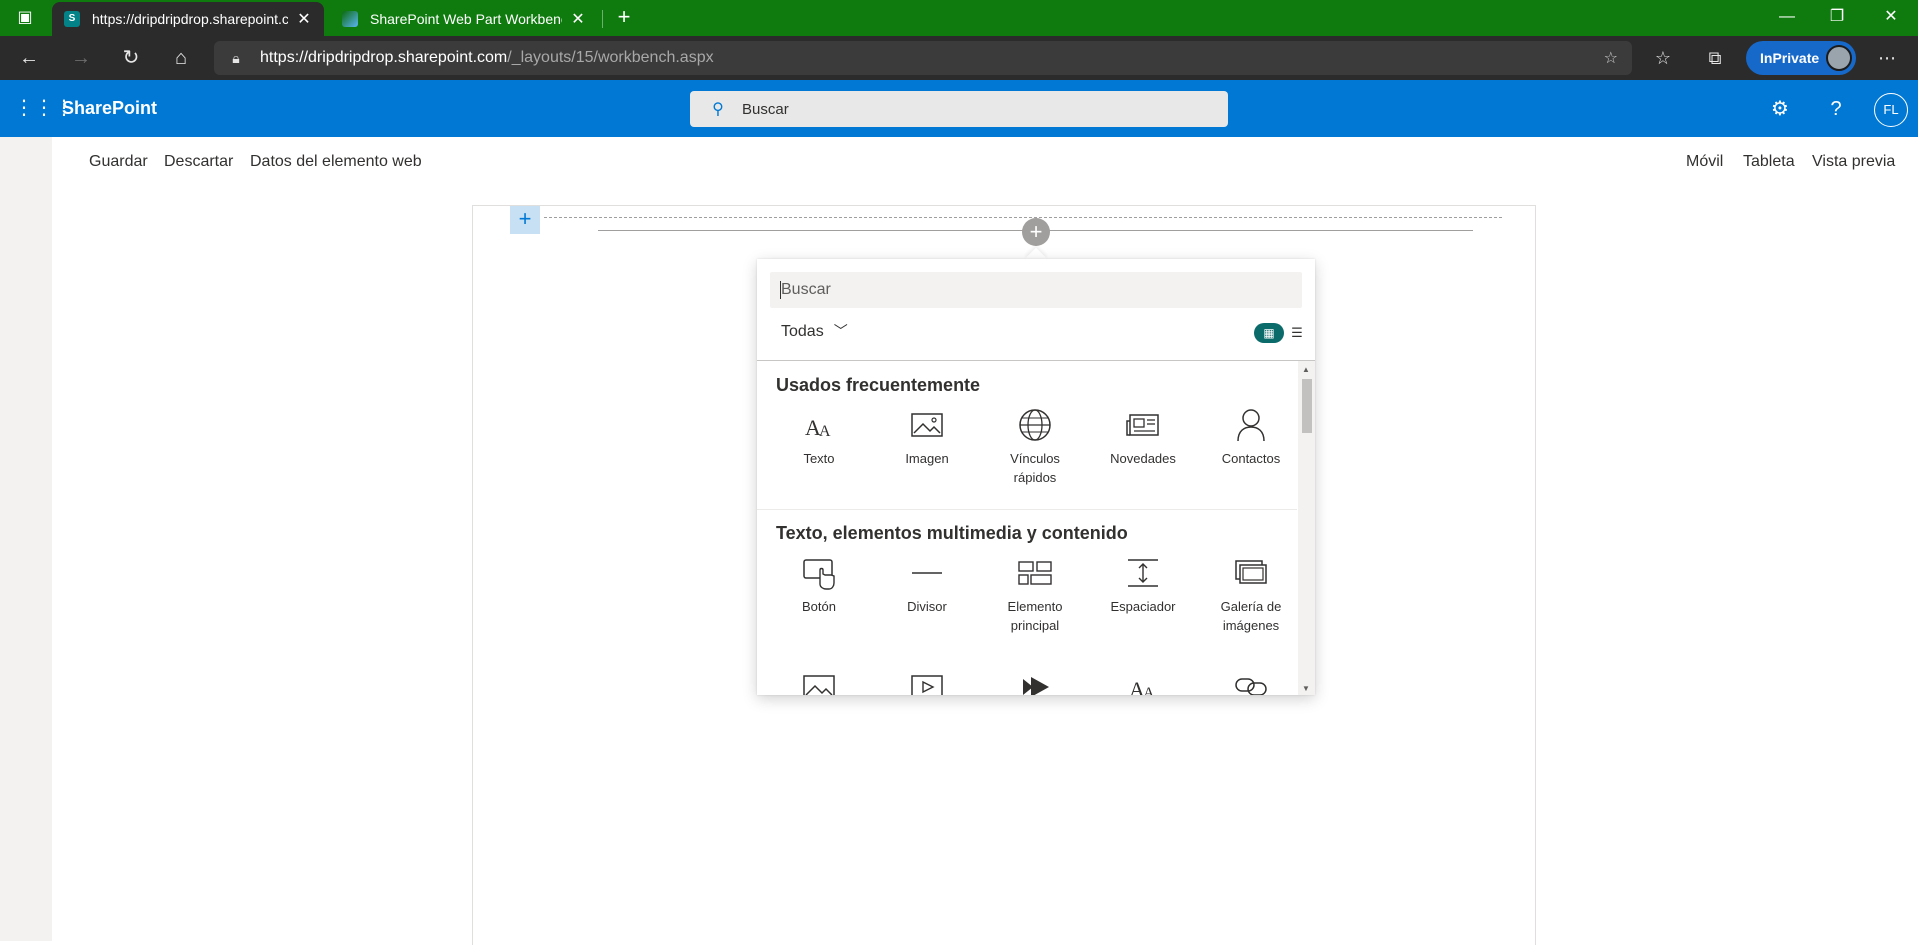 Image resolution: width=1918 pixels, height=945 pixels. I want to click on sharepoint-icon: S, so click(72, 19).